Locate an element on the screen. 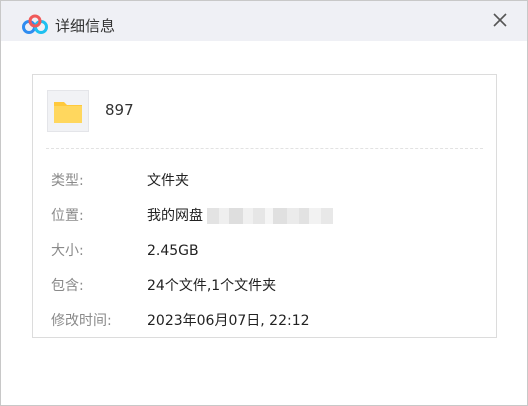  row-modified: 修改时间: 2023年06月07日, 22:12 is located at coordinates (266, 321).